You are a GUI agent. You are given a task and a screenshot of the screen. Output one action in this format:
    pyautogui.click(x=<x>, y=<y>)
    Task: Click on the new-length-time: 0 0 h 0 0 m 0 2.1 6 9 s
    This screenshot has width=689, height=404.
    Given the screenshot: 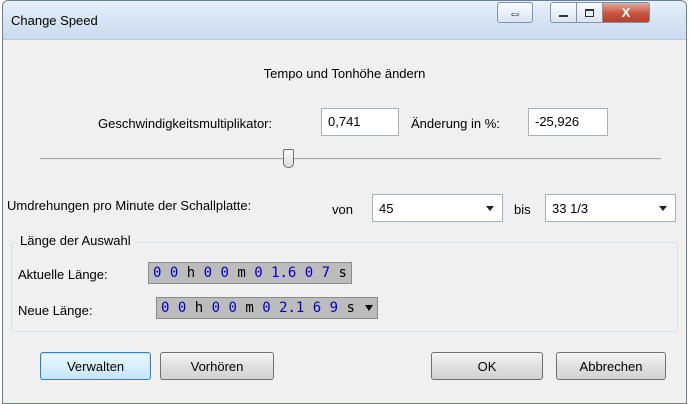 What is the action you would take?
    pyautogui.click(x=267, y=308)
    